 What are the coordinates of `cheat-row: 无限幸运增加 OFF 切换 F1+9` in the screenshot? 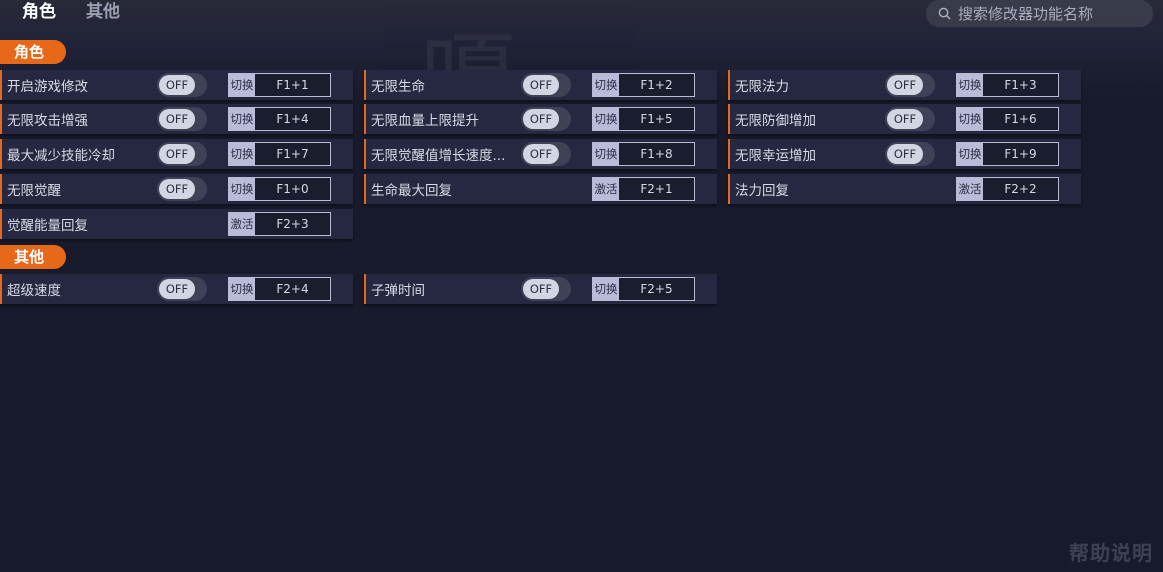 It's located at (904, 154).